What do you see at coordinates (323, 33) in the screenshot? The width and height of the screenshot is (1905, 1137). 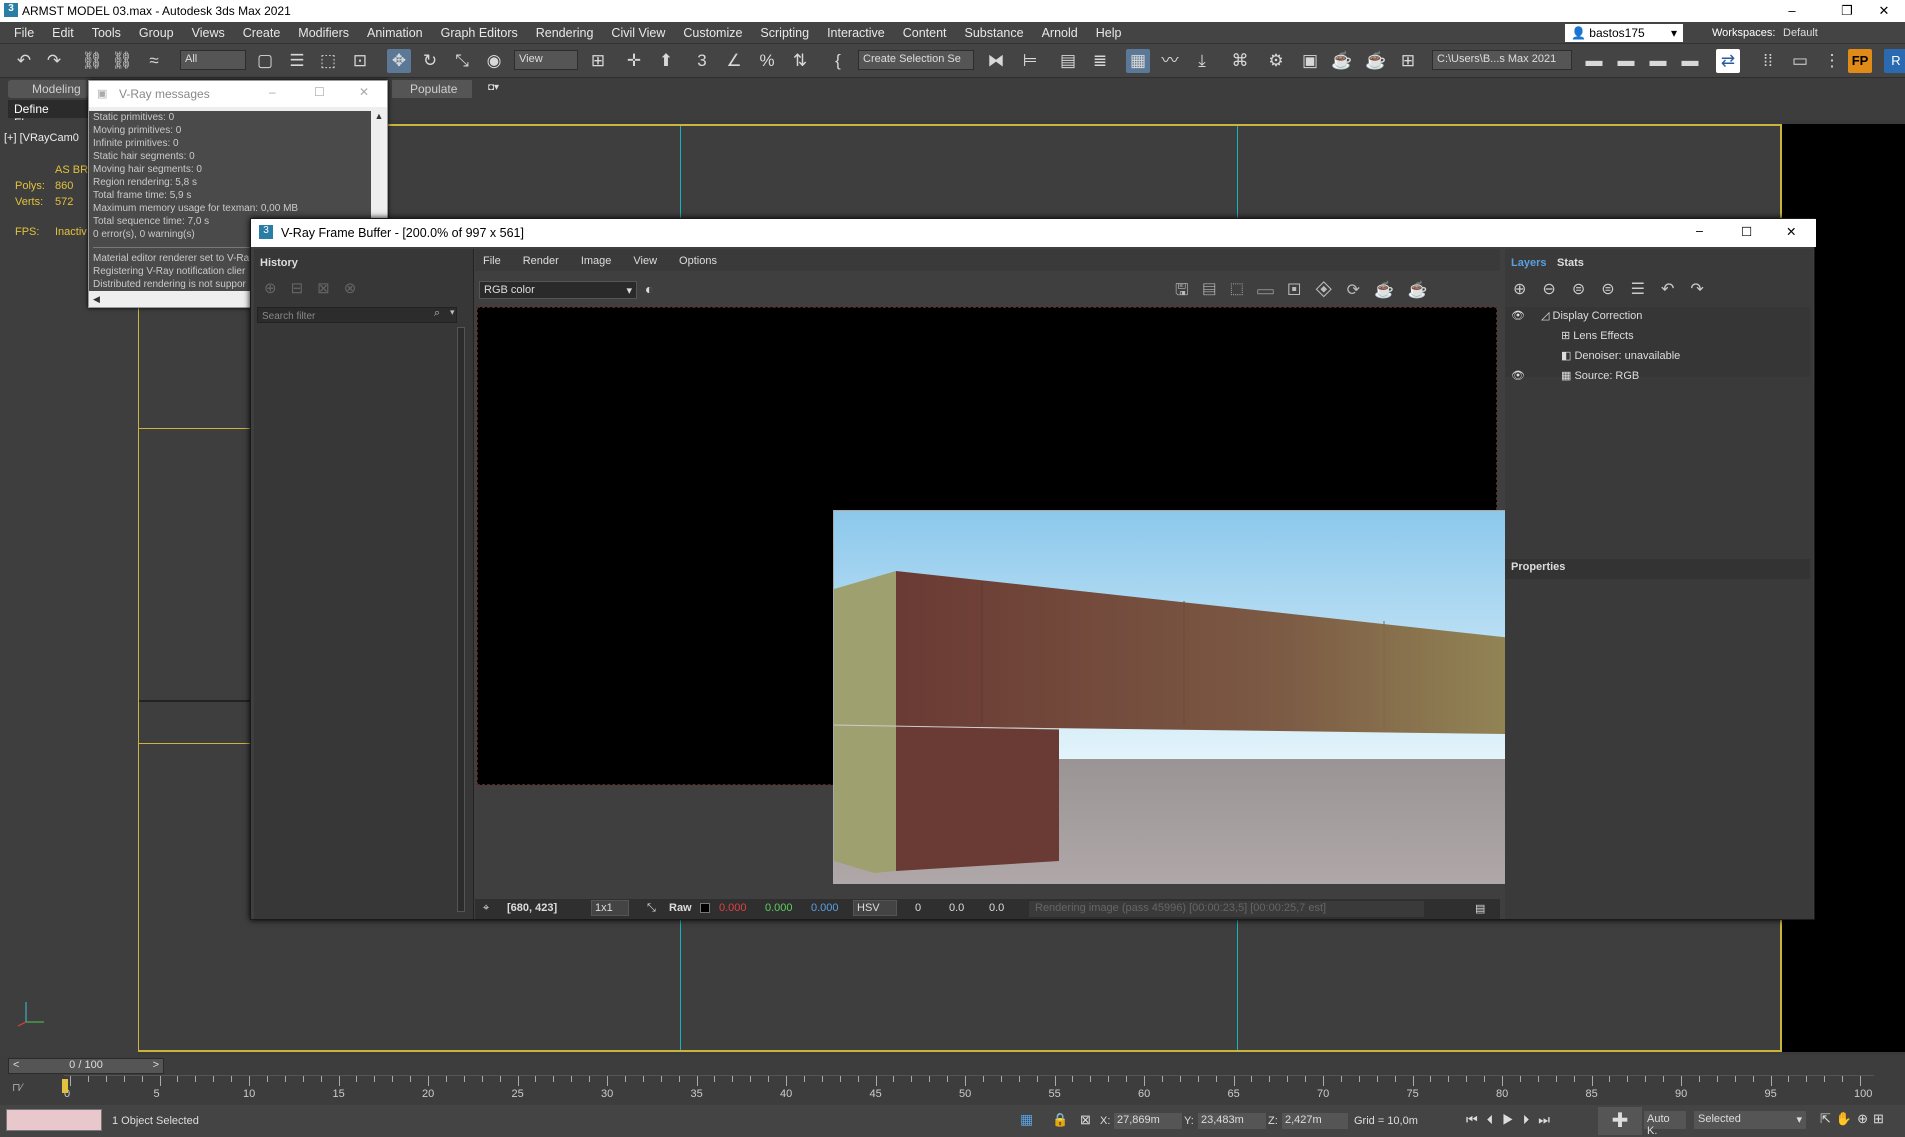 I see `menu-modifiers: Modifiers` at bounding box center [323, 33].